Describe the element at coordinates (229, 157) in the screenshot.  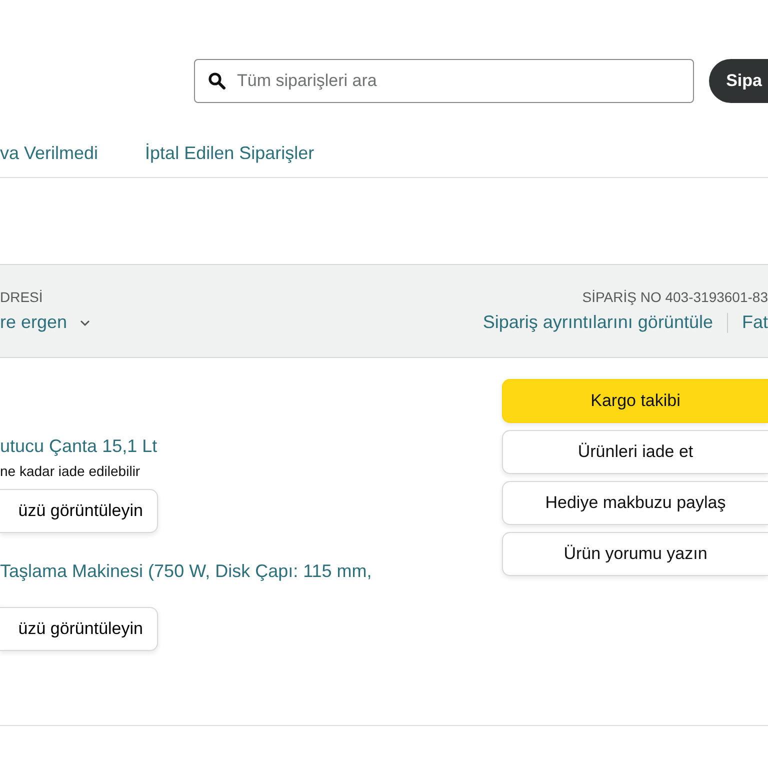
I see `tab: İptal Edilen Siparişler` at that location.